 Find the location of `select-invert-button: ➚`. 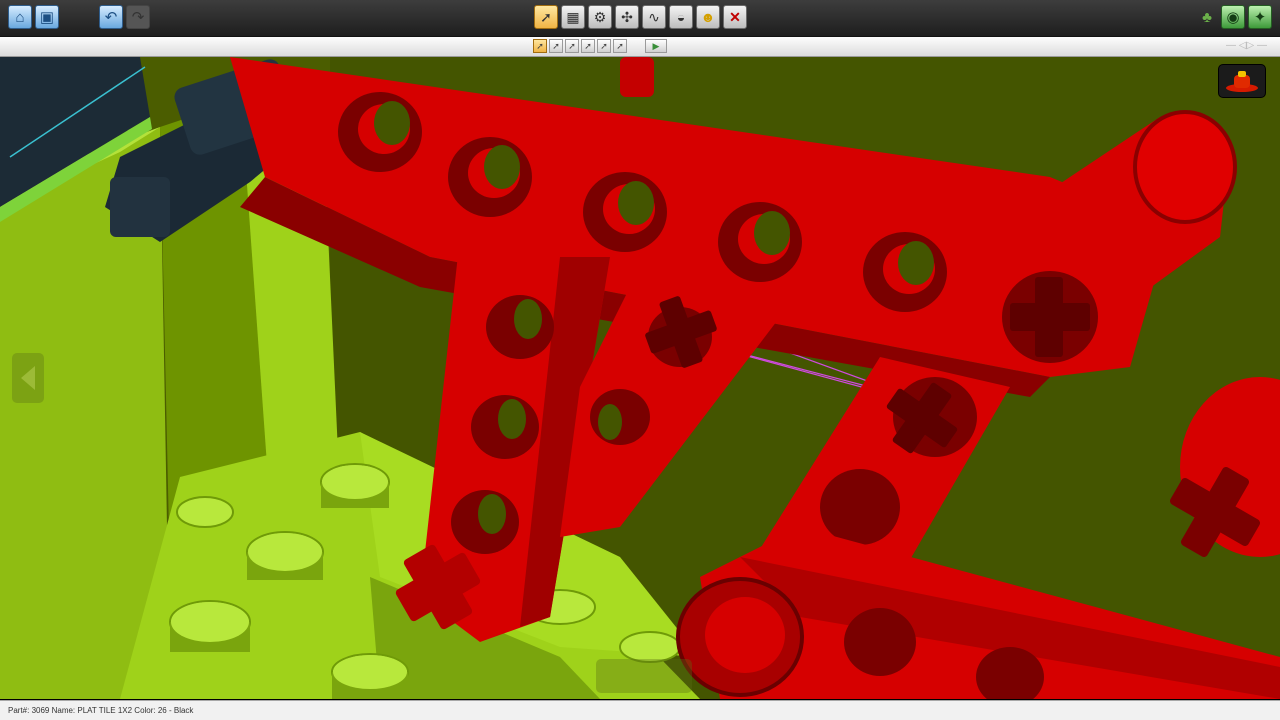

select-invert-button: ➚ is located at coordinates (620, 46).